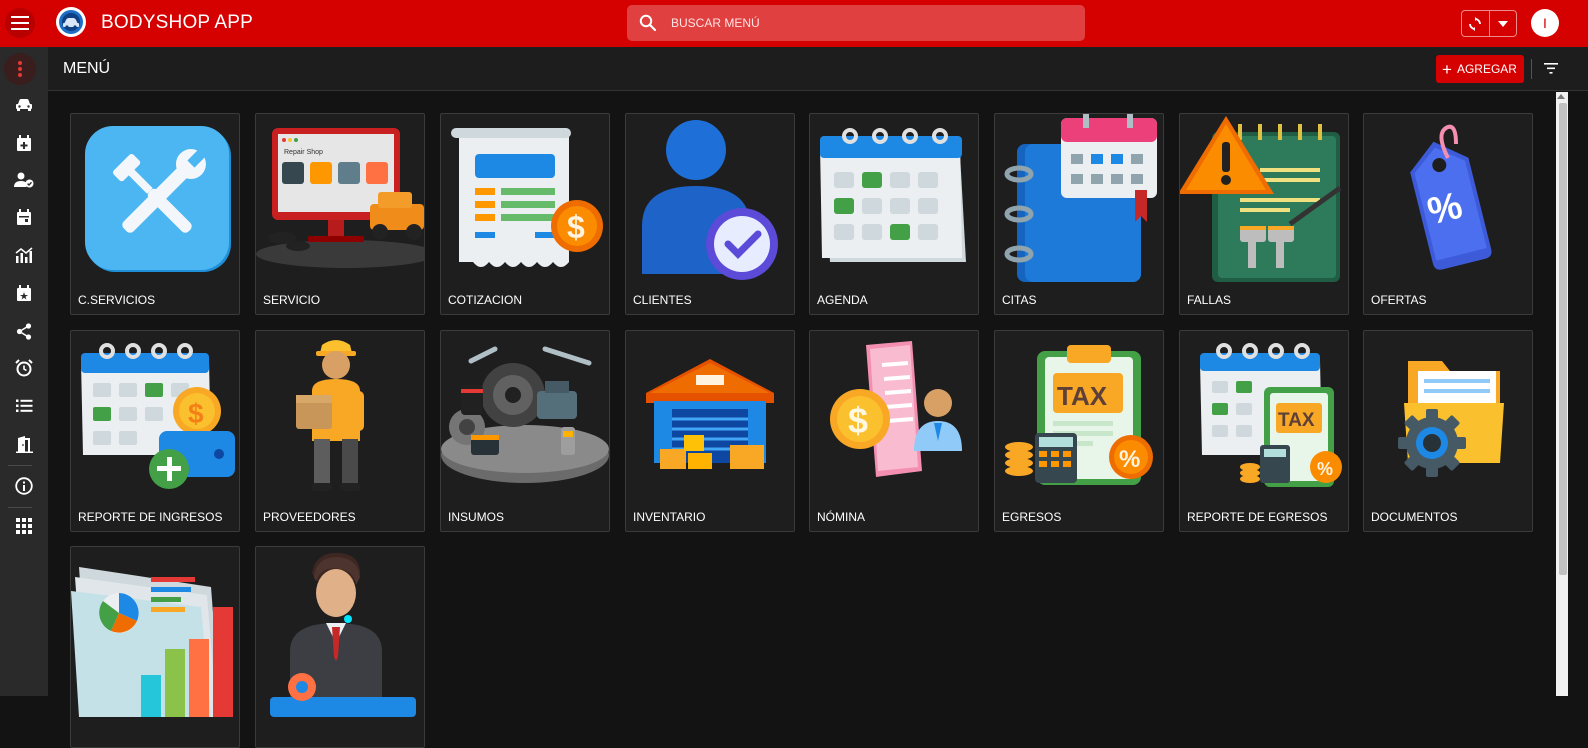 The image size is (1588, 748). I want to click on sidebar-item-apps, so click(24, 526).